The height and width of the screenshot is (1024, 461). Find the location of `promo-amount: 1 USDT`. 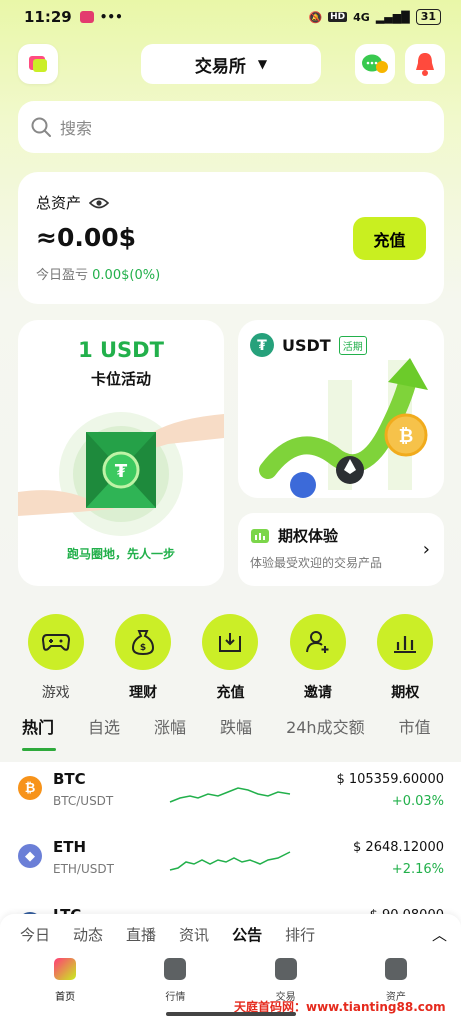

promo-amount: 1 USDT is located at coordinates (121, 350).